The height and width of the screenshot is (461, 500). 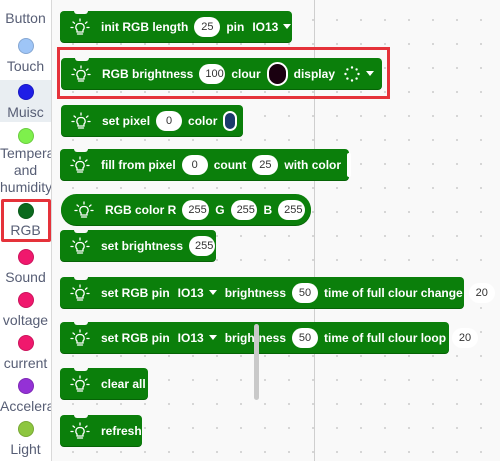 I want to click on clear-all-block: clear all, so click(x=104, y=383).